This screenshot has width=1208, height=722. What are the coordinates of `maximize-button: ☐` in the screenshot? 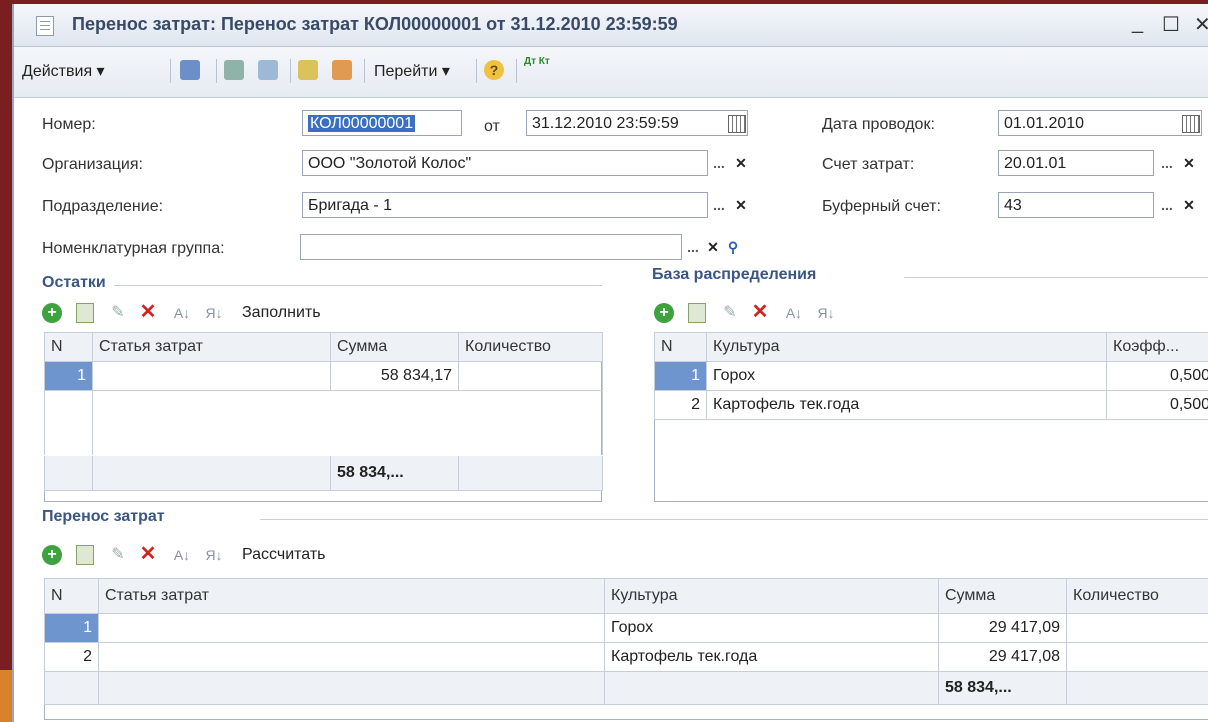 It's located at (1171, 24).